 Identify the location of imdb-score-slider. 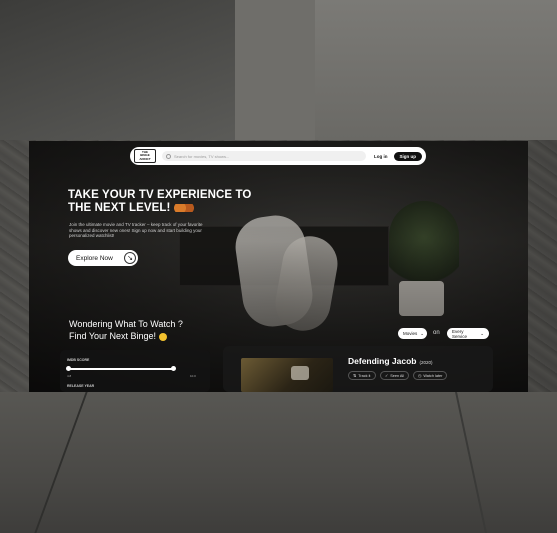
(121, 368).